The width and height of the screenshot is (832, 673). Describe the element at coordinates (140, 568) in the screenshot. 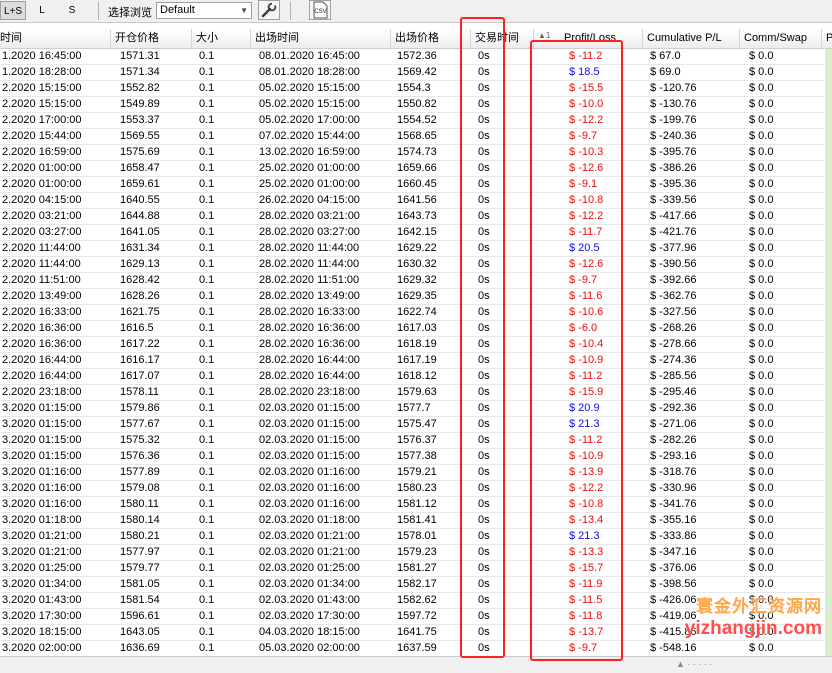

I see `cell-entry-price: 1579.77` at that location.